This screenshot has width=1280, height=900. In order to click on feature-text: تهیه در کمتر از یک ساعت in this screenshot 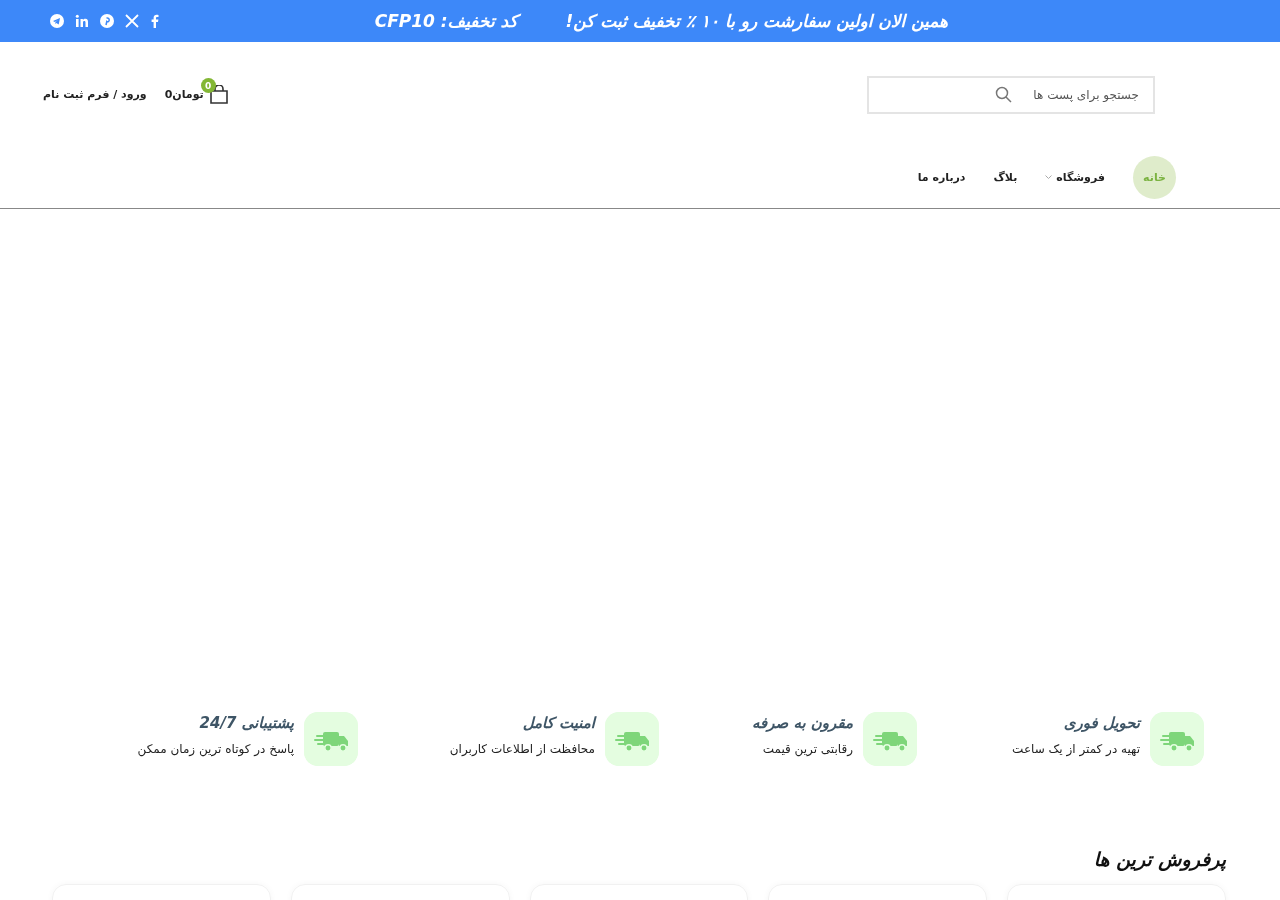, I will do `click(1076, 749)`.